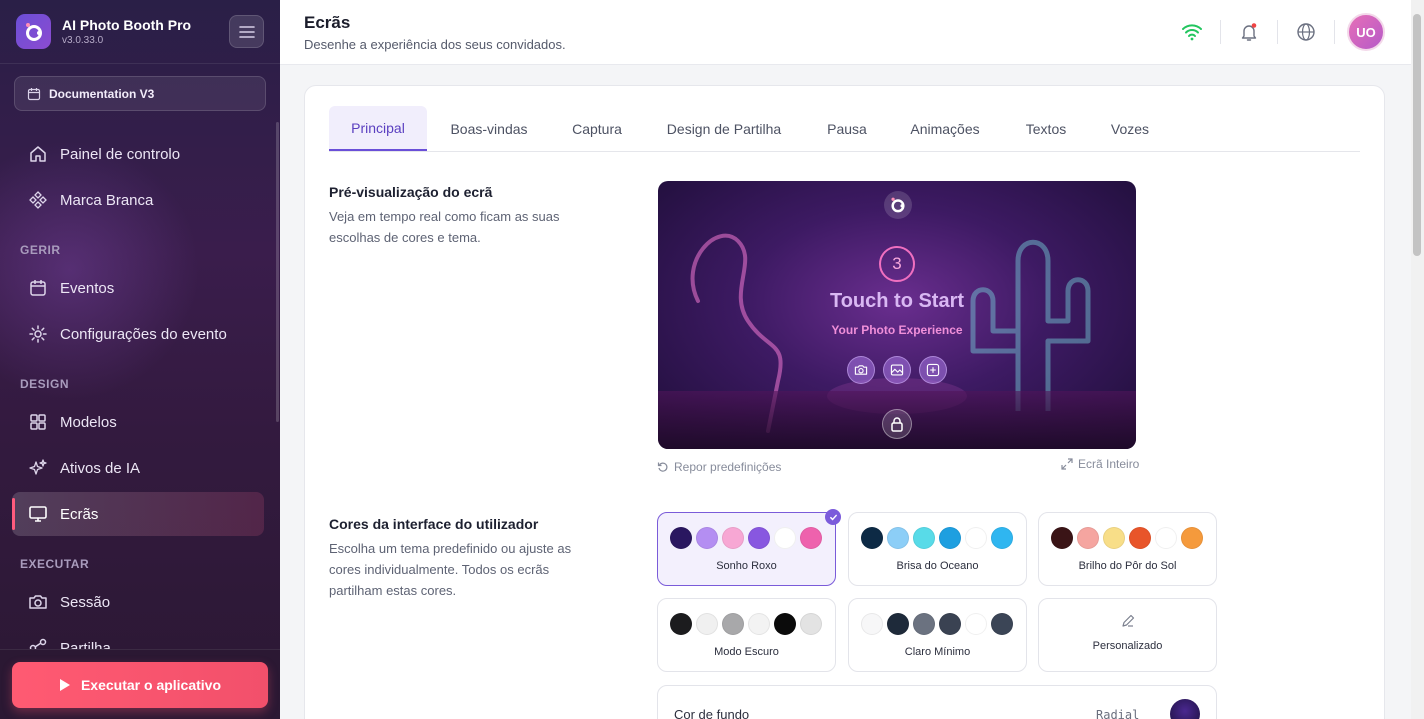 This screenshot has width=1424, height=719. What do you see at coordinates (1192, 32) in the screenshot?
I see `wifi-status-icon` at bounding box center [1192, 32].